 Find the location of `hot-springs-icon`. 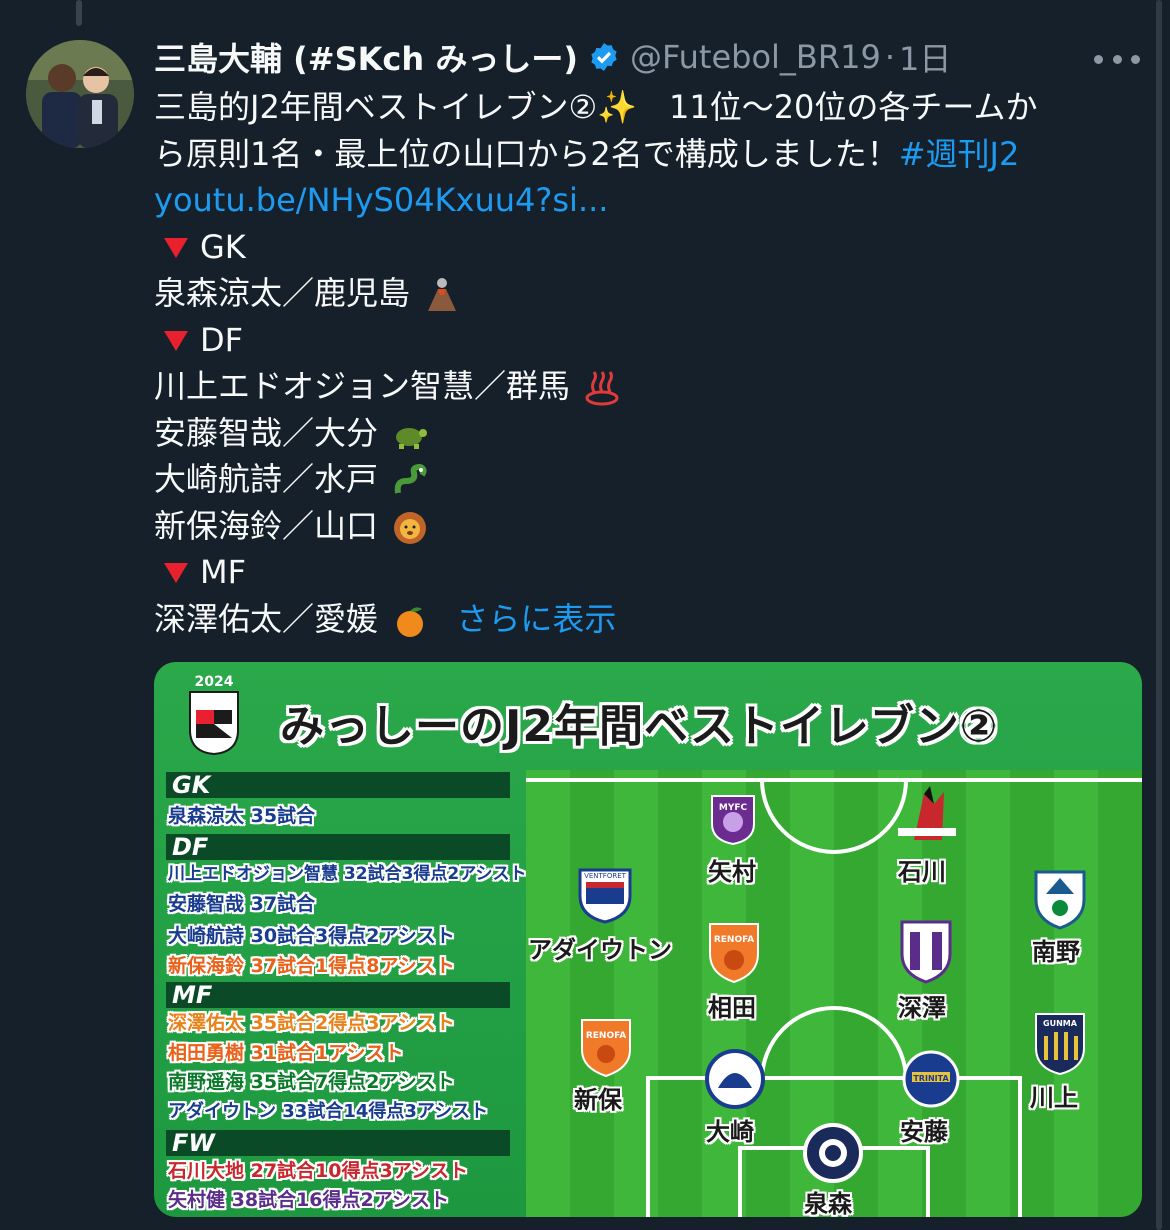

hot-springs-icon is located at coordinates (602, 388).